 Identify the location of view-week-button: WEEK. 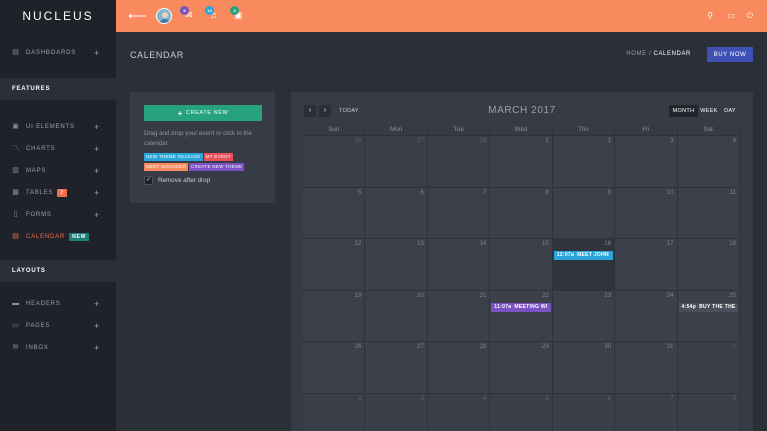
(709, 111).